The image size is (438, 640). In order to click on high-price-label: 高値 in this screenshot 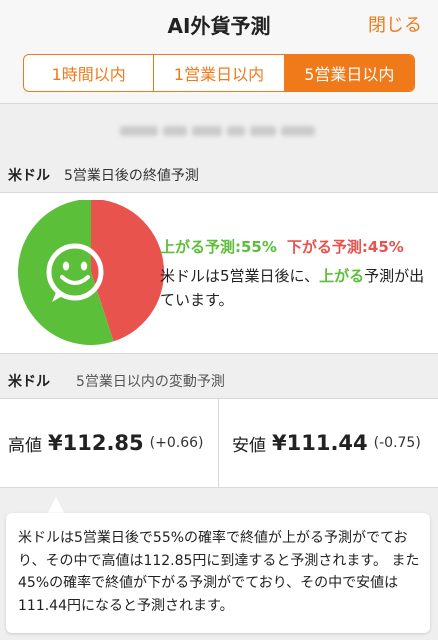, I will do `click(25, 445)`.